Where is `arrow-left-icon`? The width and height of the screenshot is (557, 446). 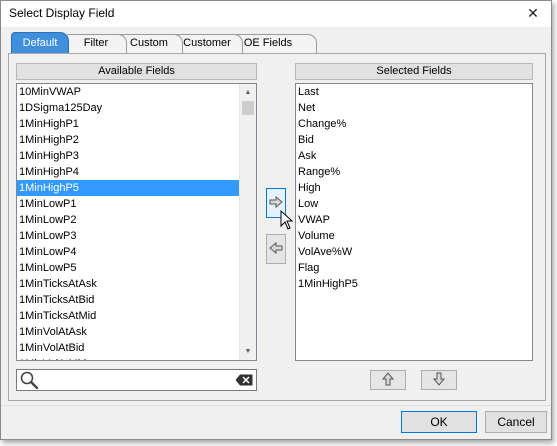 arrow-left-icon is located at coordinates (276, 249).